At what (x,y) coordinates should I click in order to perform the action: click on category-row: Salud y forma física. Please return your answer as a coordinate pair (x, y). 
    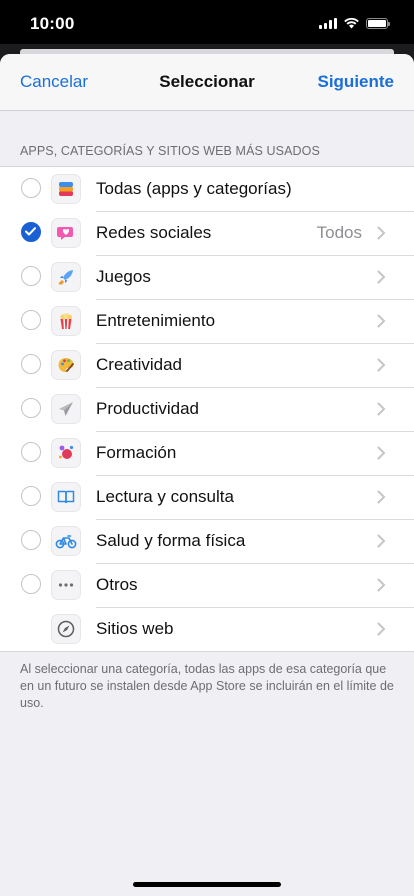
    Looking at the image, I should click on (207, 541).